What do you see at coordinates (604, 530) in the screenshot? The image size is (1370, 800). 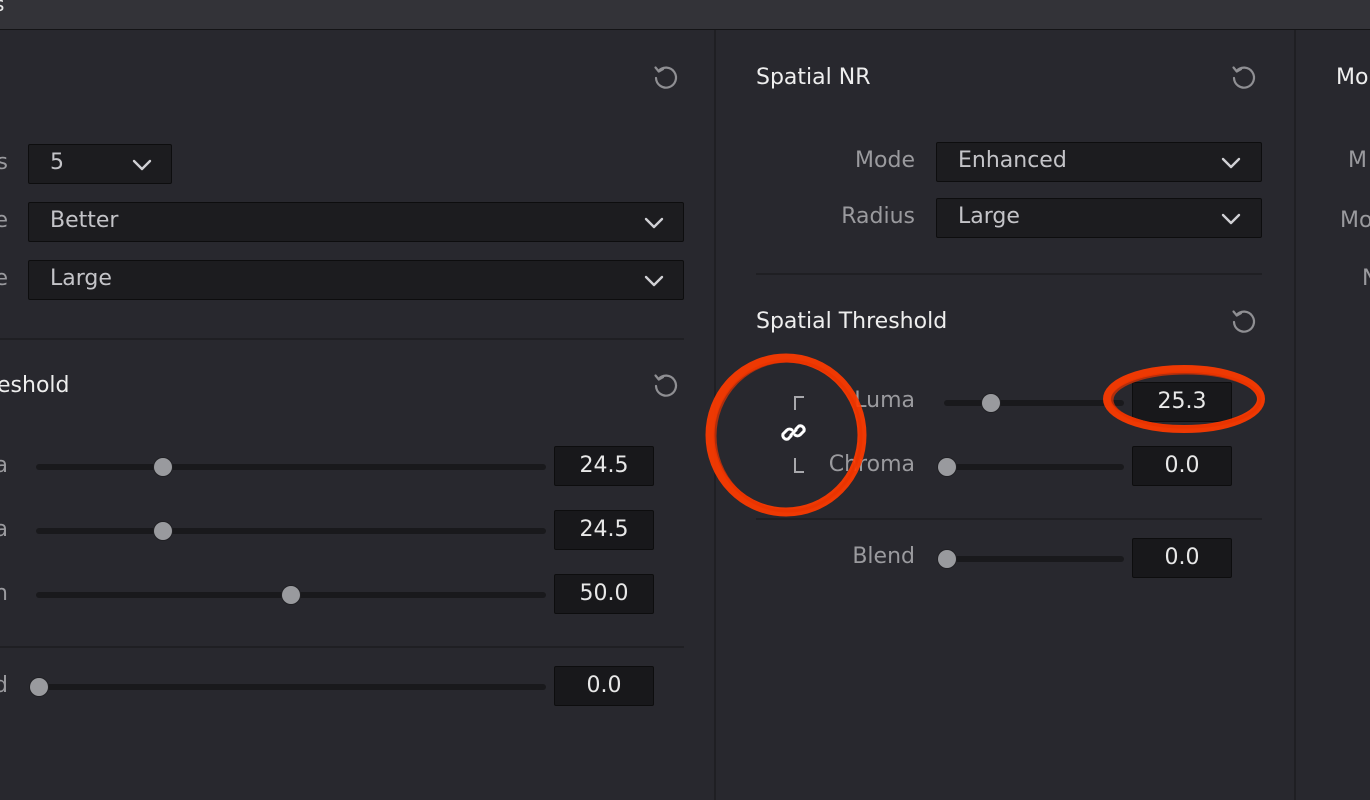 I see `left-chroma-value-field: 24.5` at bounding box center [604, 530].